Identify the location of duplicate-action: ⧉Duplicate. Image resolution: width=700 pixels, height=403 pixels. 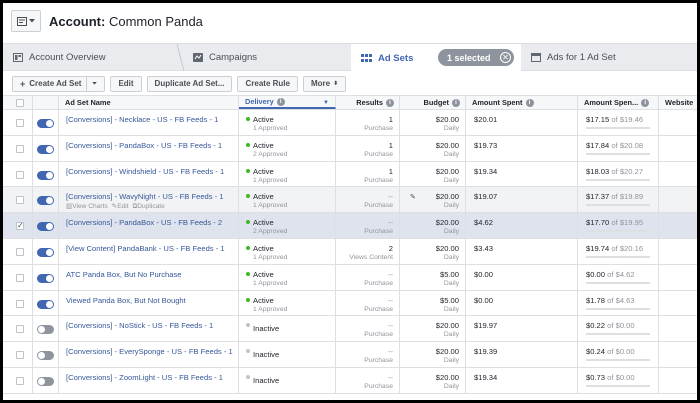
(149, 206).